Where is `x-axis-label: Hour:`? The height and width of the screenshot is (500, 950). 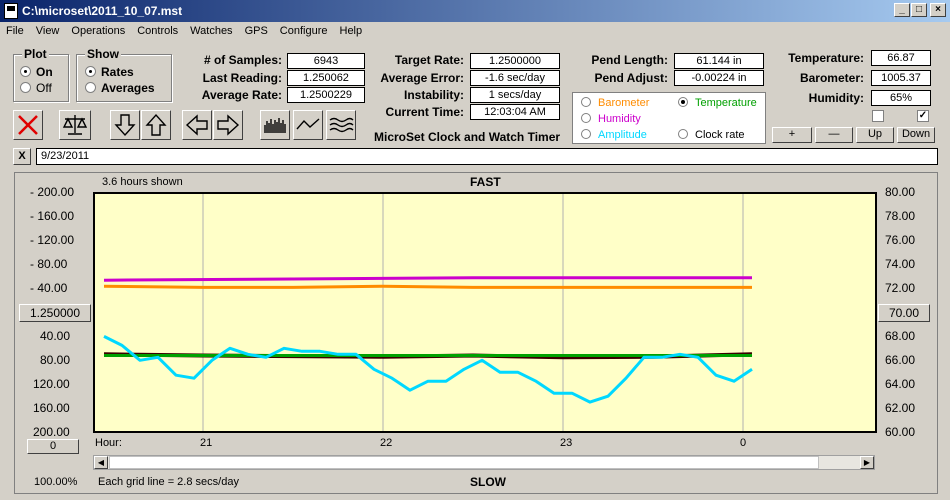
x-axis-label: Hour: is located at coordinates (108, 443).